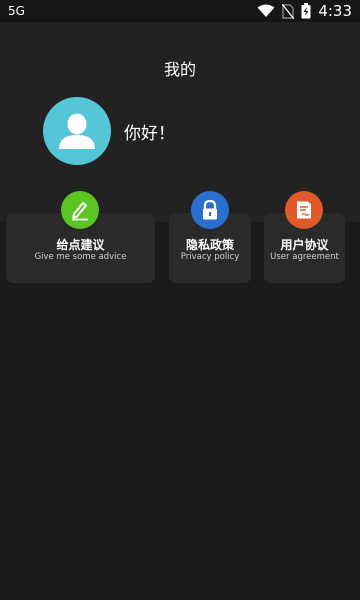 This screenshot has height=600, width=360. I want to click on network-indicator: 5G, so click(16, 11).